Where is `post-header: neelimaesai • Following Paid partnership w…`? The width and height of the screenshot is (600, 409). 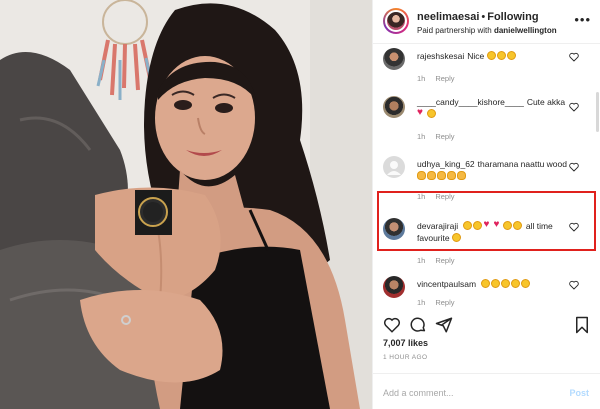 post-header: neelimaesai • Following Paid partnership w… is located at coordinates (486, 22).